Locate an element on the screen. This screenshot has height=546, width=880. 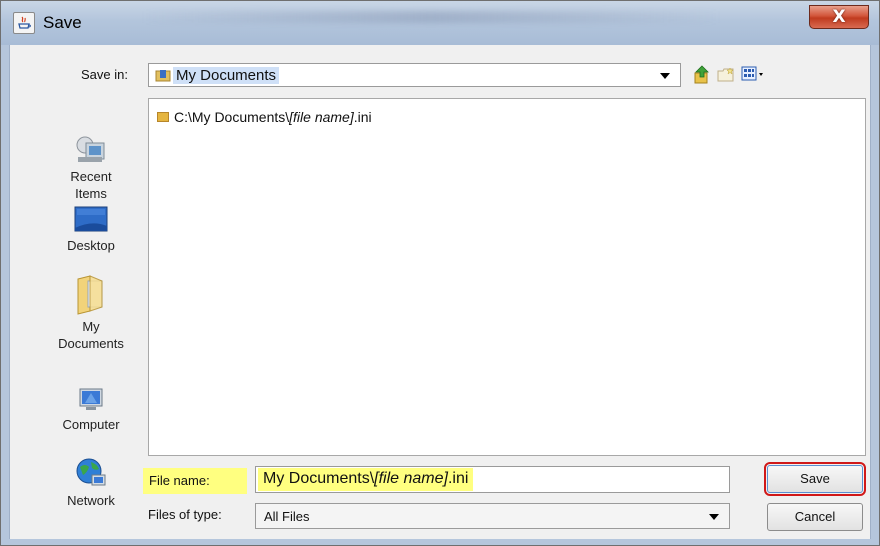
place-my-documents: My Documents is located at coordinates (91, 313).